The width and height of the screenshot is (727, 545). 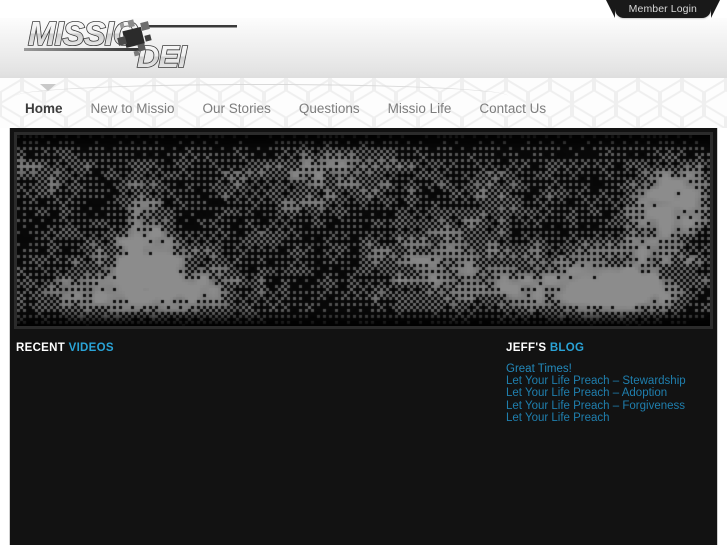 I want to click on blog-link-adoption: Let Your Life Preach – Adoption, so click(x=606, y=393).